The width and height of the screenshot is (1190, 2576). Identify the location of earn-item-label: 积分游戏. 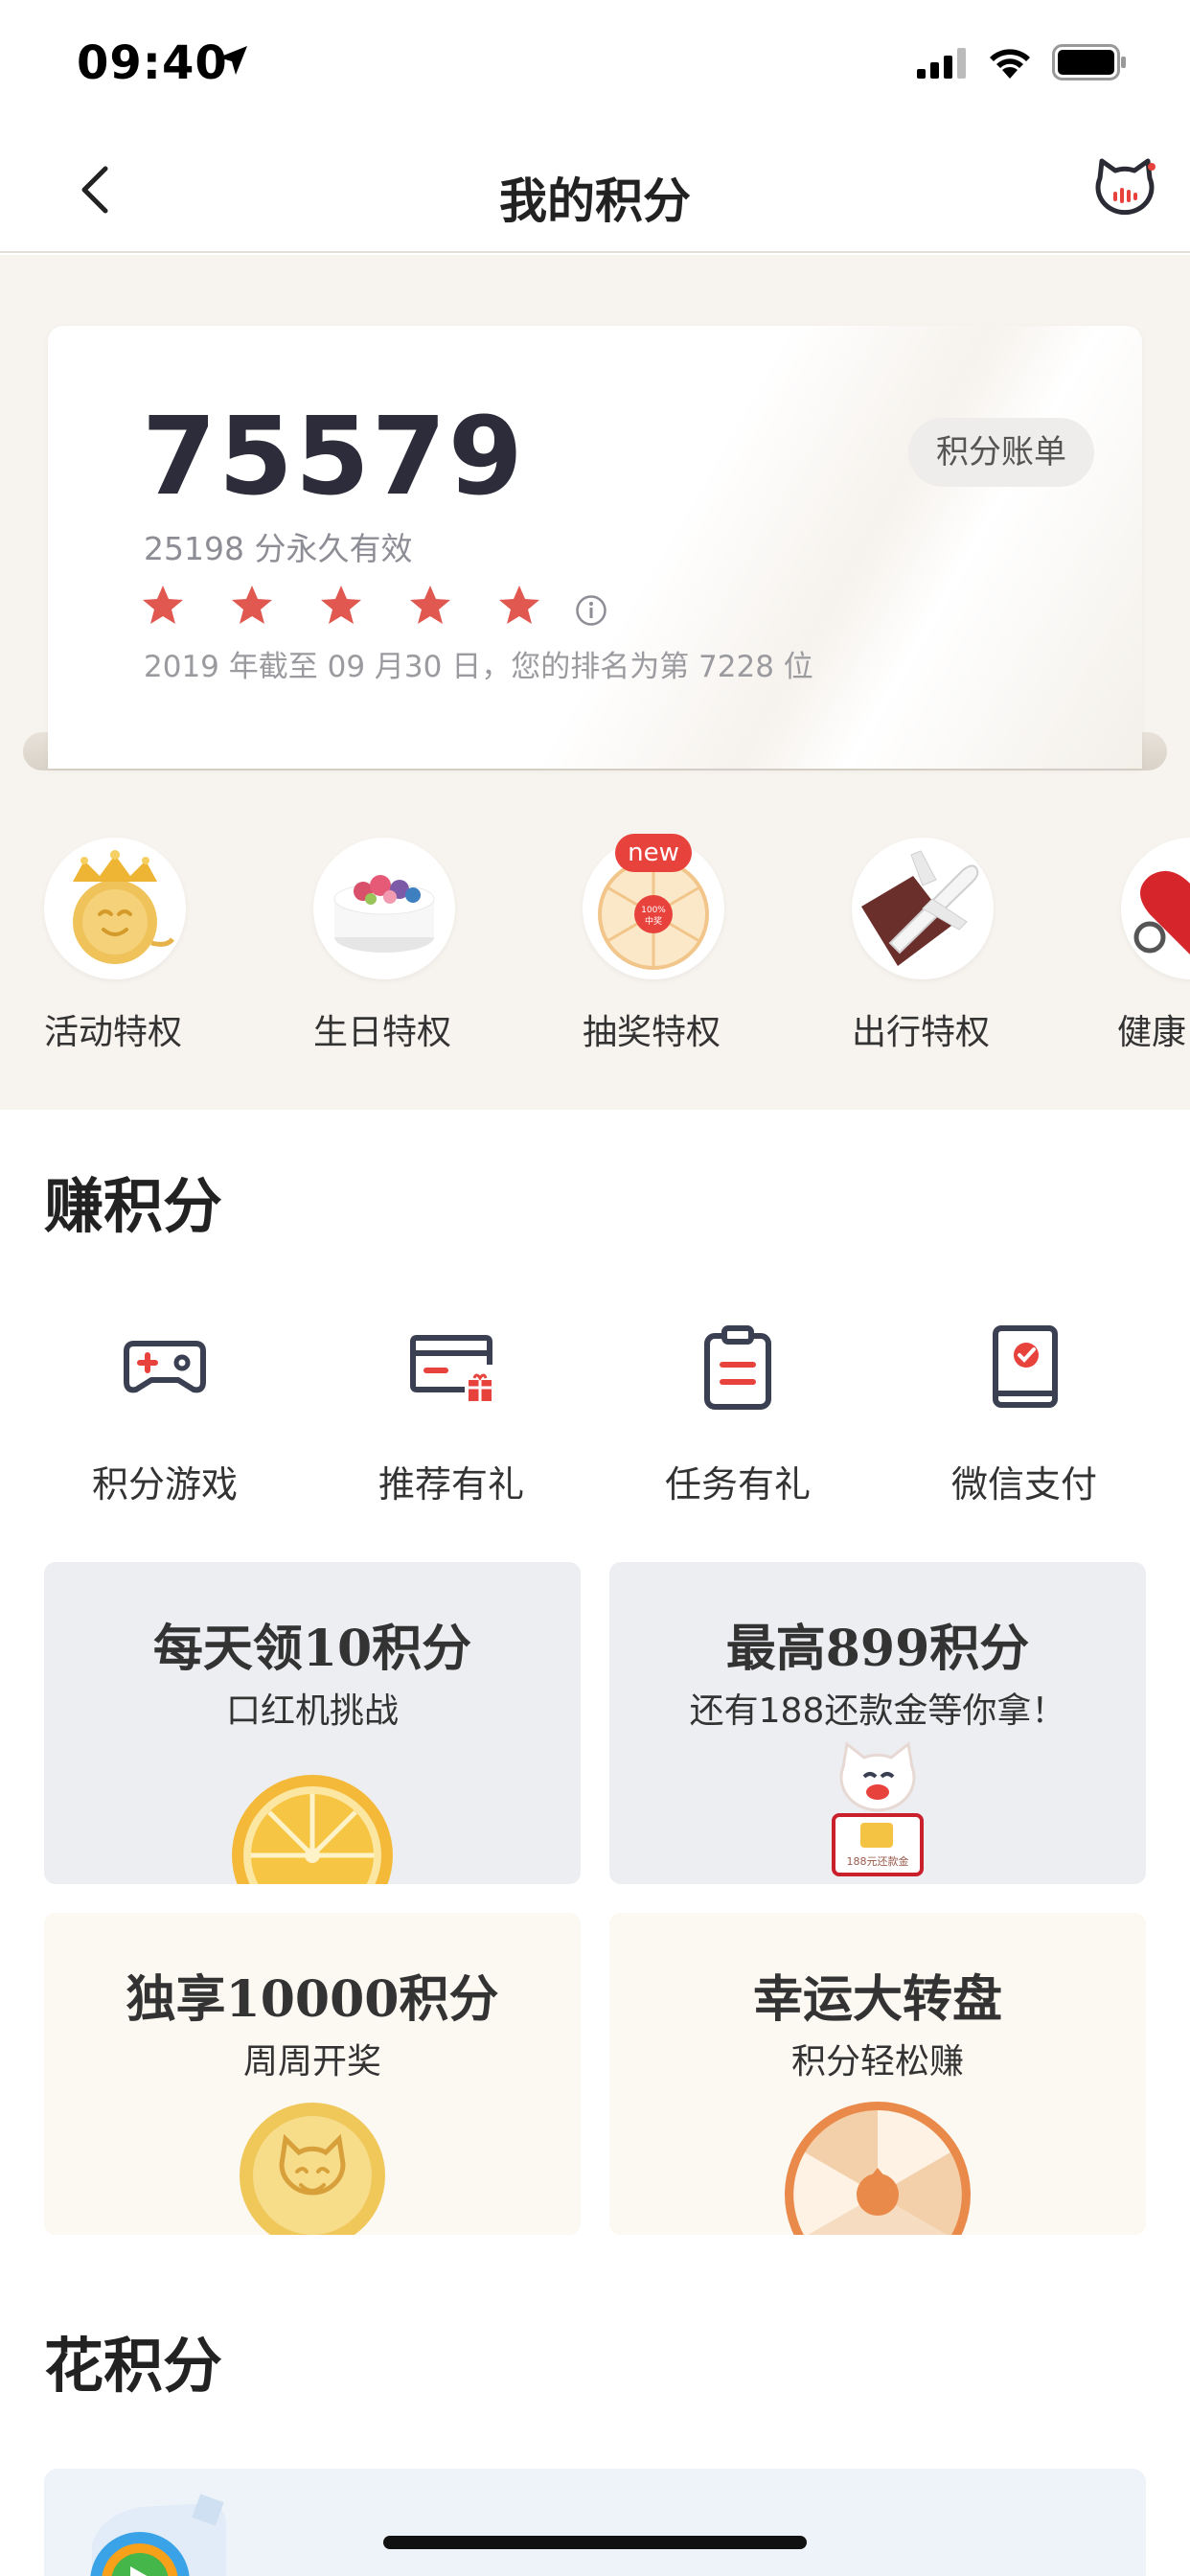
(164, 1484).